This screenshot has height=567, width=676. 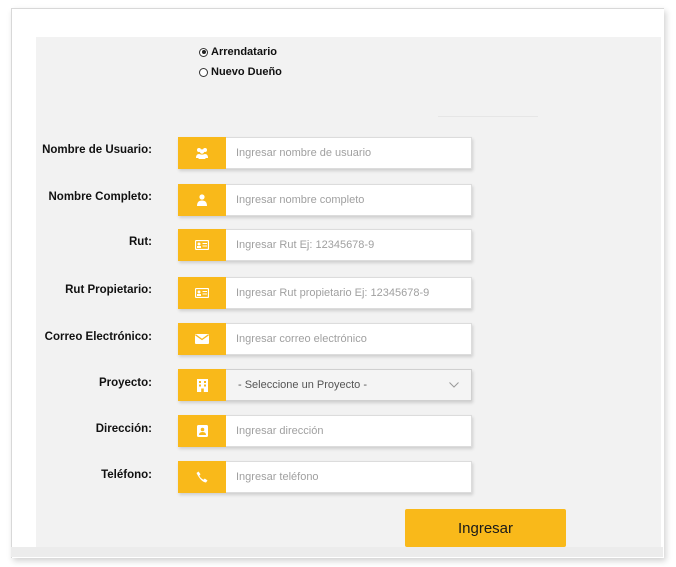 I want to click on project-field-group: - Seleccione un Proyecto -, so click(x=325, y=385).